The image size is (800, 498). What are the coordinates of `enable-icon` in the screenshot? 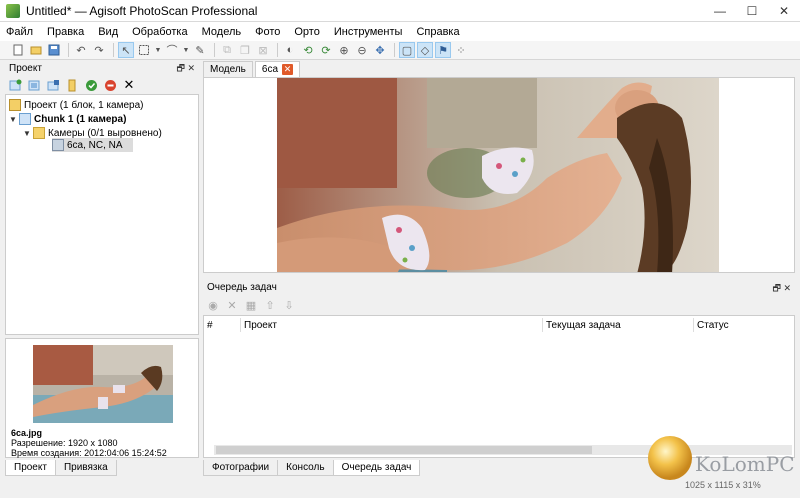 It's located at (91, 85).